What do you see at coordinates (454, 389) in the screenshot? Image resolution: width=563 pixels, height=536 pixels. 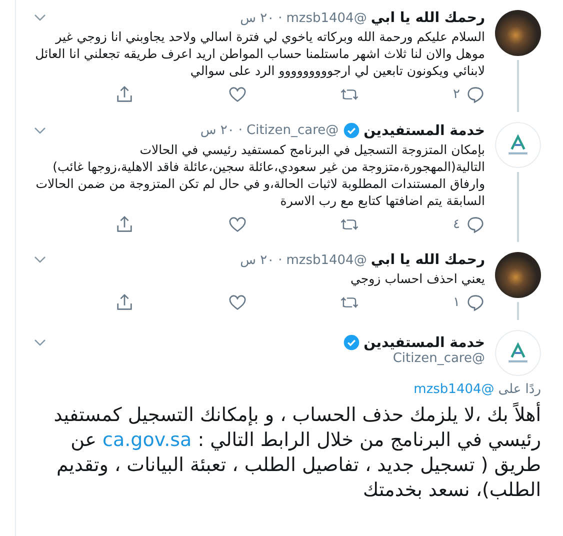 I see `mention-link: @mzsb1404` at bounding box center [454, 389].